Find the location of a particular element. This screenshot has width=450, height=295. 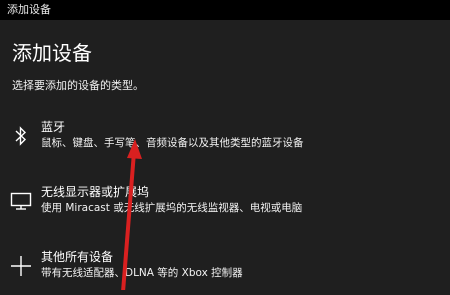

bluetooth-icon is located at coordinates (21, 136).